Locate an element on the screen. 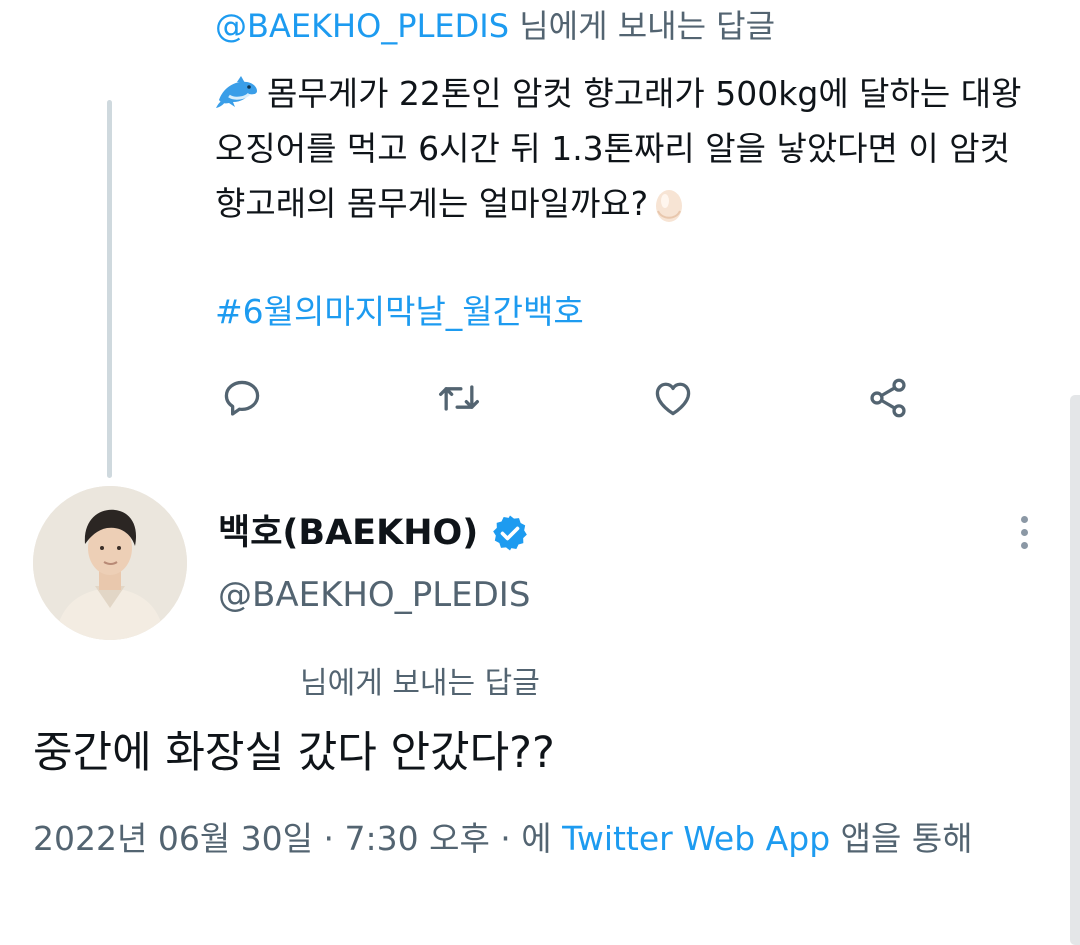  reply-icon is located at coordinates (242, 398).